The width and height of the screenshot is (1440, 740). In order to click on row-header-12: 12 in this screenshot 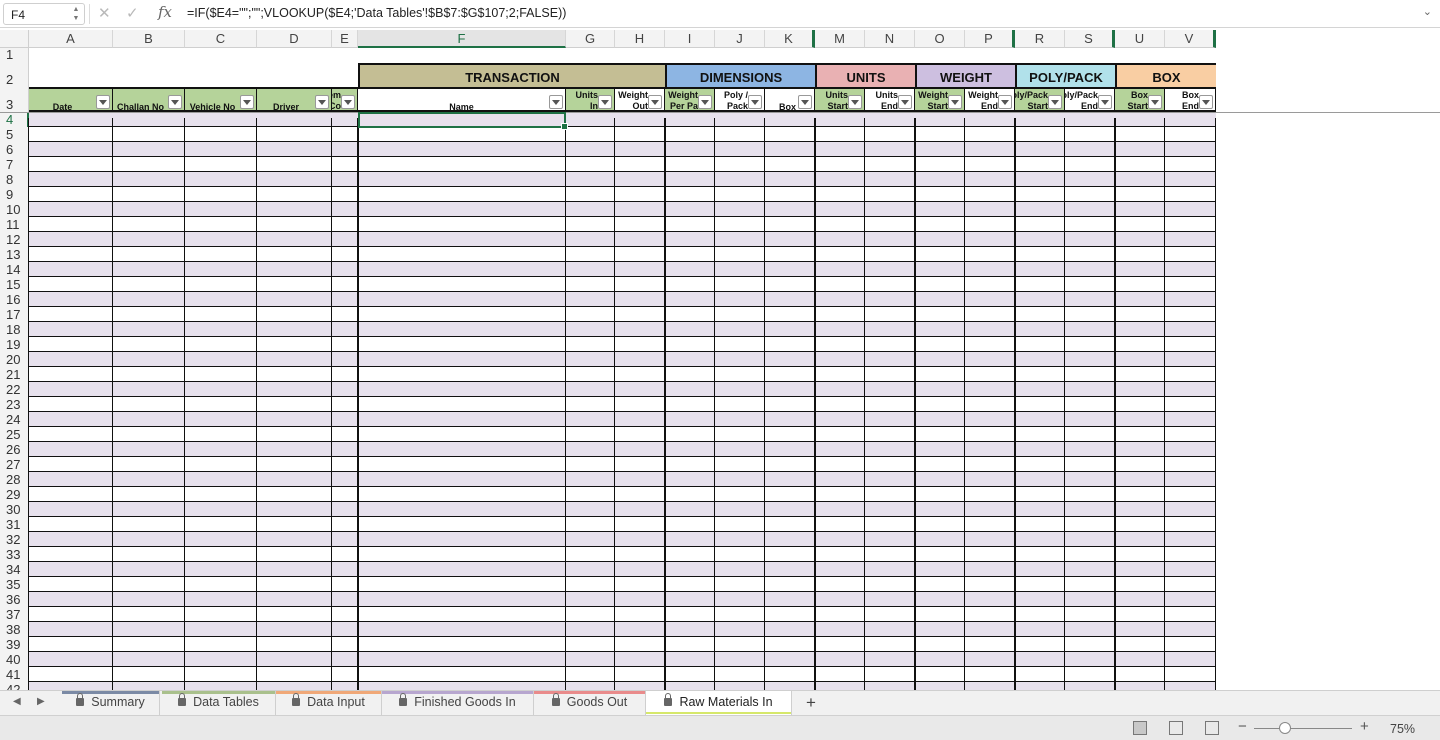, I will do `click(14, 239)`.